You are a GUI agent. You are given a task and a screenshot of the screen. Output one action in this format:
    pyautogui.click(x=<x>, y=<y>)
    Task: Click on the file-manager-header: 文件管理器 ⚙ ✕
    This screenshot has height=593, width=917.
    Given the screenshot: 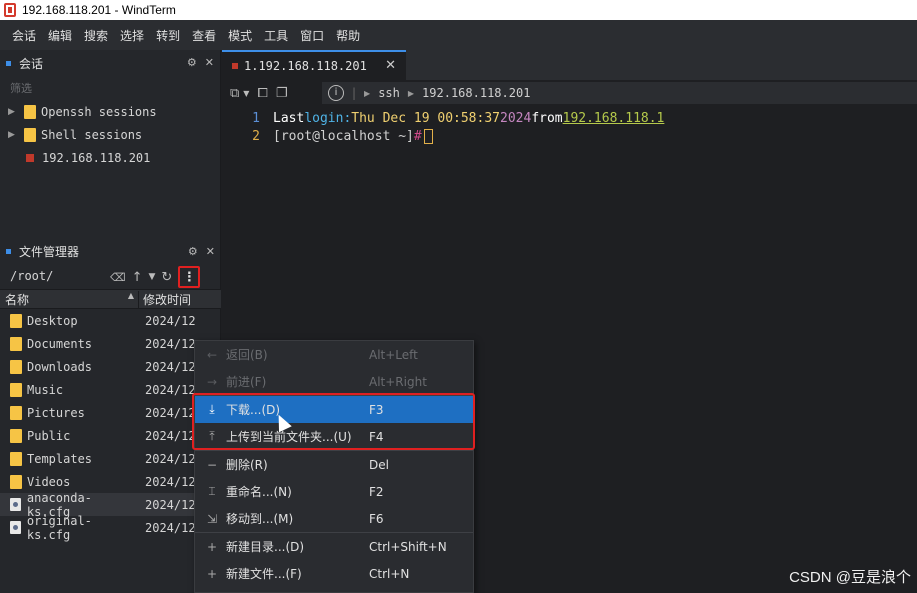 What is the action you would take?
    pyautogui.click(x=110, y=251)
    